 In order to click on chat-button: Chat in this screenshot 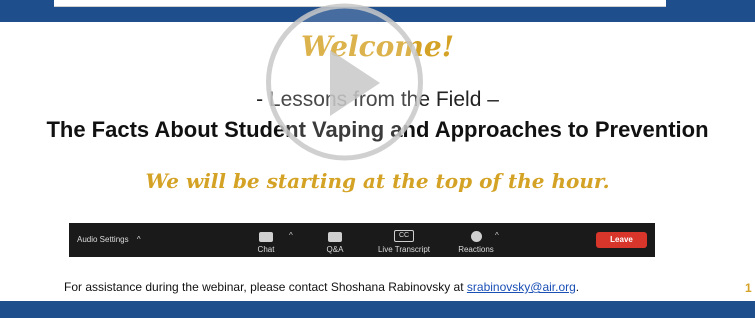, I will do `click(266, 240)`.